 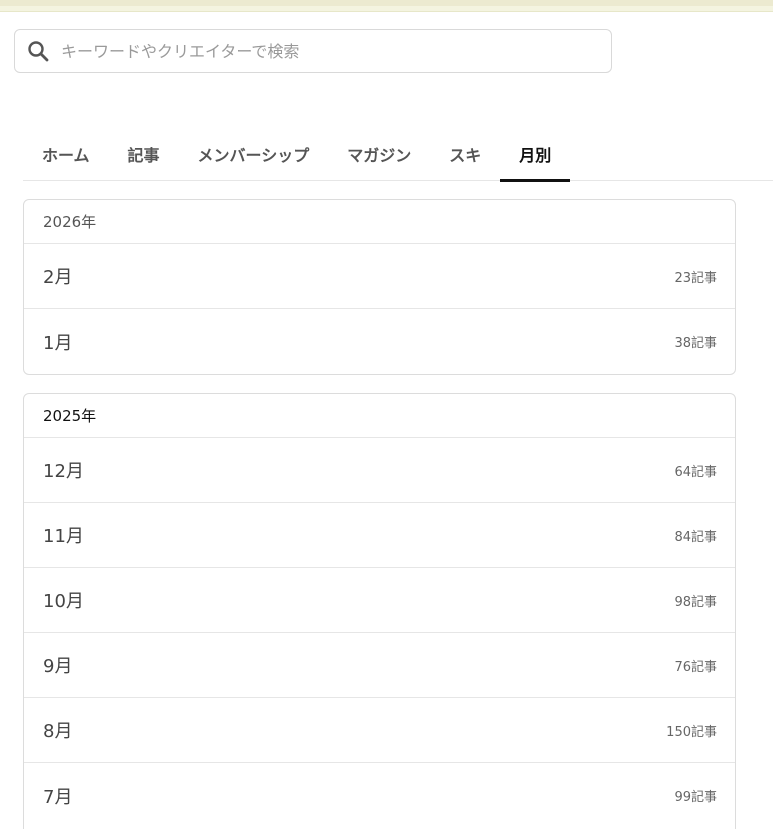 I want to click on tab-likes: スキ, so click(x=465, y=153).